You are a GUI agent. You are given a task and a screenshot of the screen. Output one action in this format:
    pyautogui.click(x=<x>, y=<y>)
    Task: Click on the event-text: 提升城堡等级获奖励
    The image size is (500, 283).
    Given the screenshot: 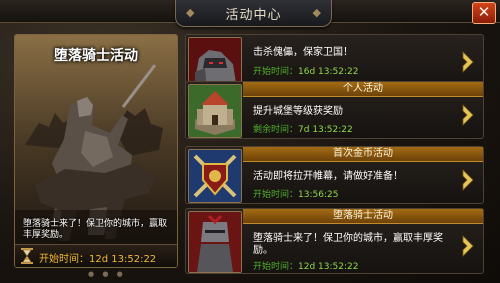 What is the action you would take?
    pyautogui.click(x=298, y=111)
    